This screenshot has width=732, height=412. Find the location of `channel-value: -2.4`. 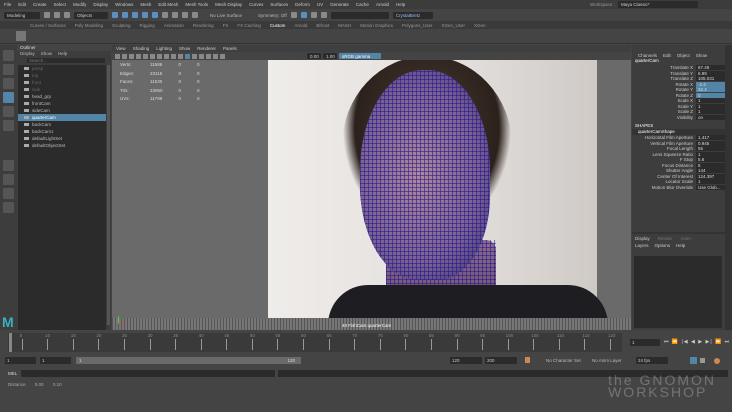

channel-value: -2.4 is located at coordinates (710, 84).